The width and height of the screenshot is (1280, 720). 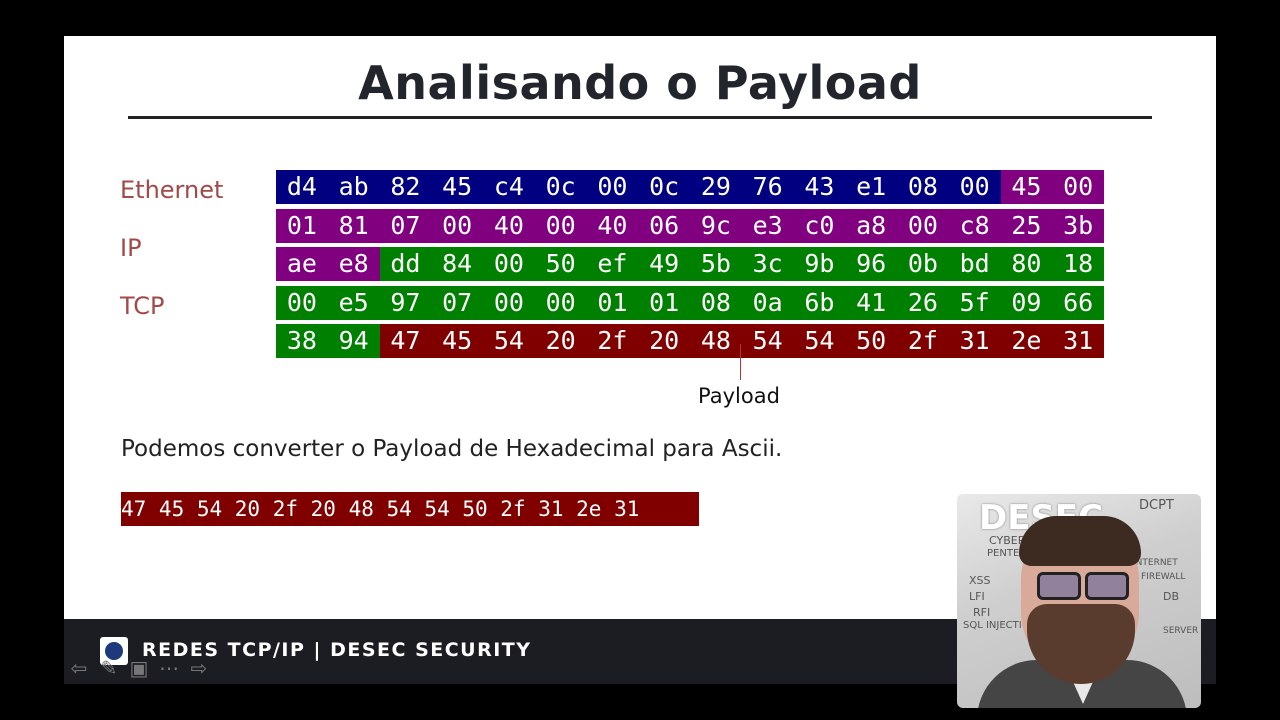 I want to click on hex-byte: 94, so click(x=353, y=341).